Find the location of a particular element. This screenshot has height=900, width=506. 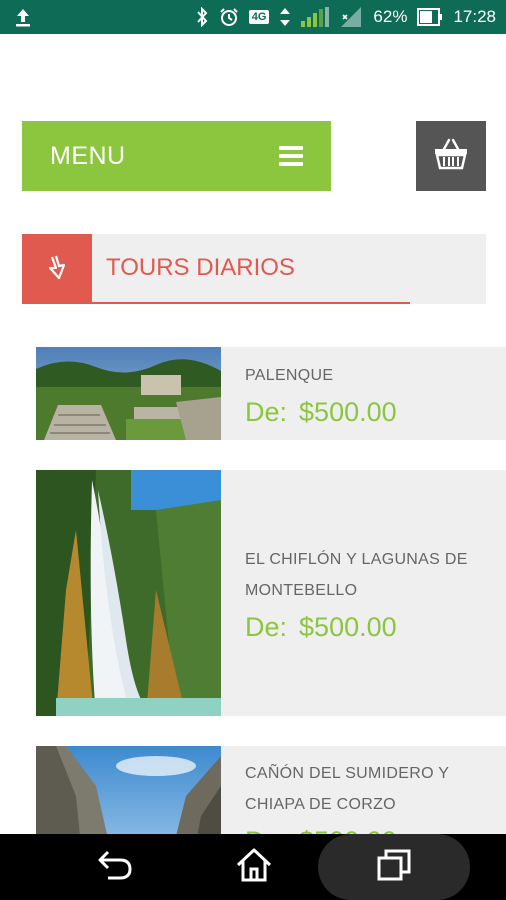

basket-icon is located at coordinates (451, 156).